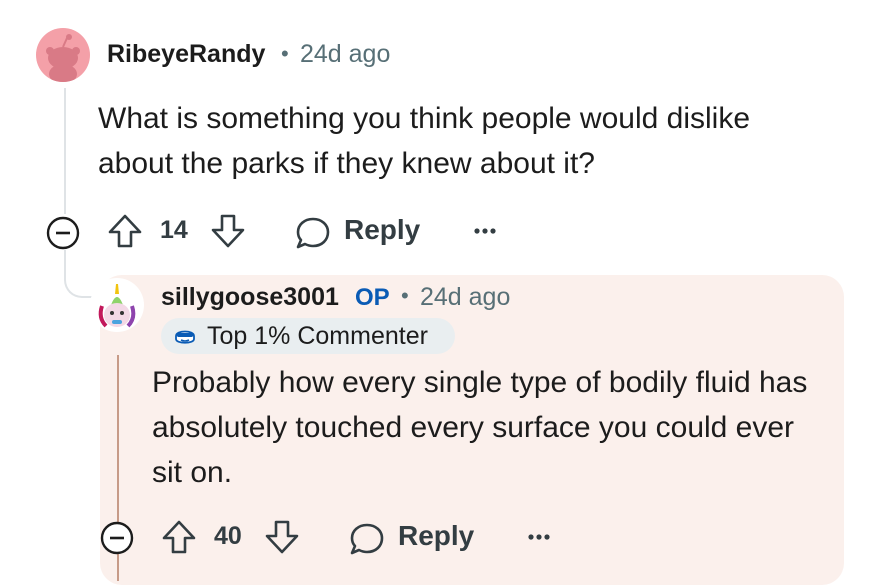 The width and height of the screenshot is (880, 585). Describe the element at coordinates (65, 151) in the screenshot. I see `thread-line` at that location.